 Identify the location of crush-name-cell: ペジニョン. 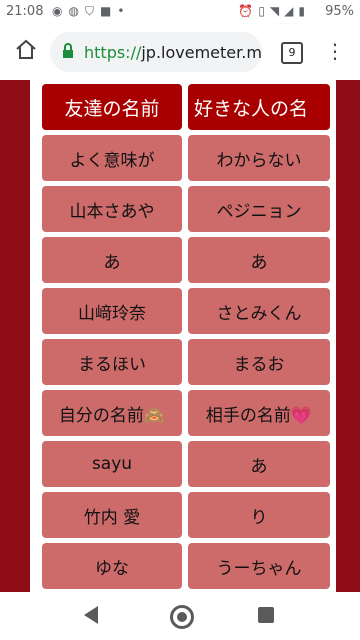
(259, 209).